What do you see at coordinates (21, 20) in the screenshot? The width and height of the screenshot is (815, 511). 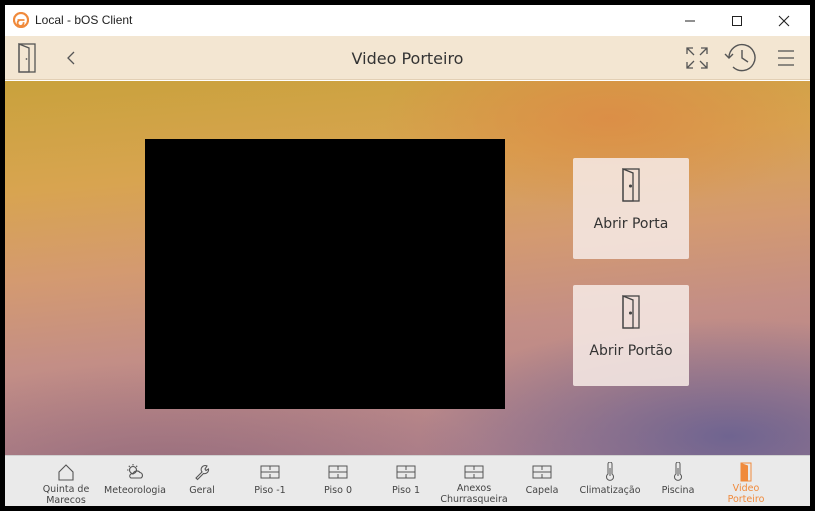 I see `bos-logo-icon` at bounding box center [21, 20].